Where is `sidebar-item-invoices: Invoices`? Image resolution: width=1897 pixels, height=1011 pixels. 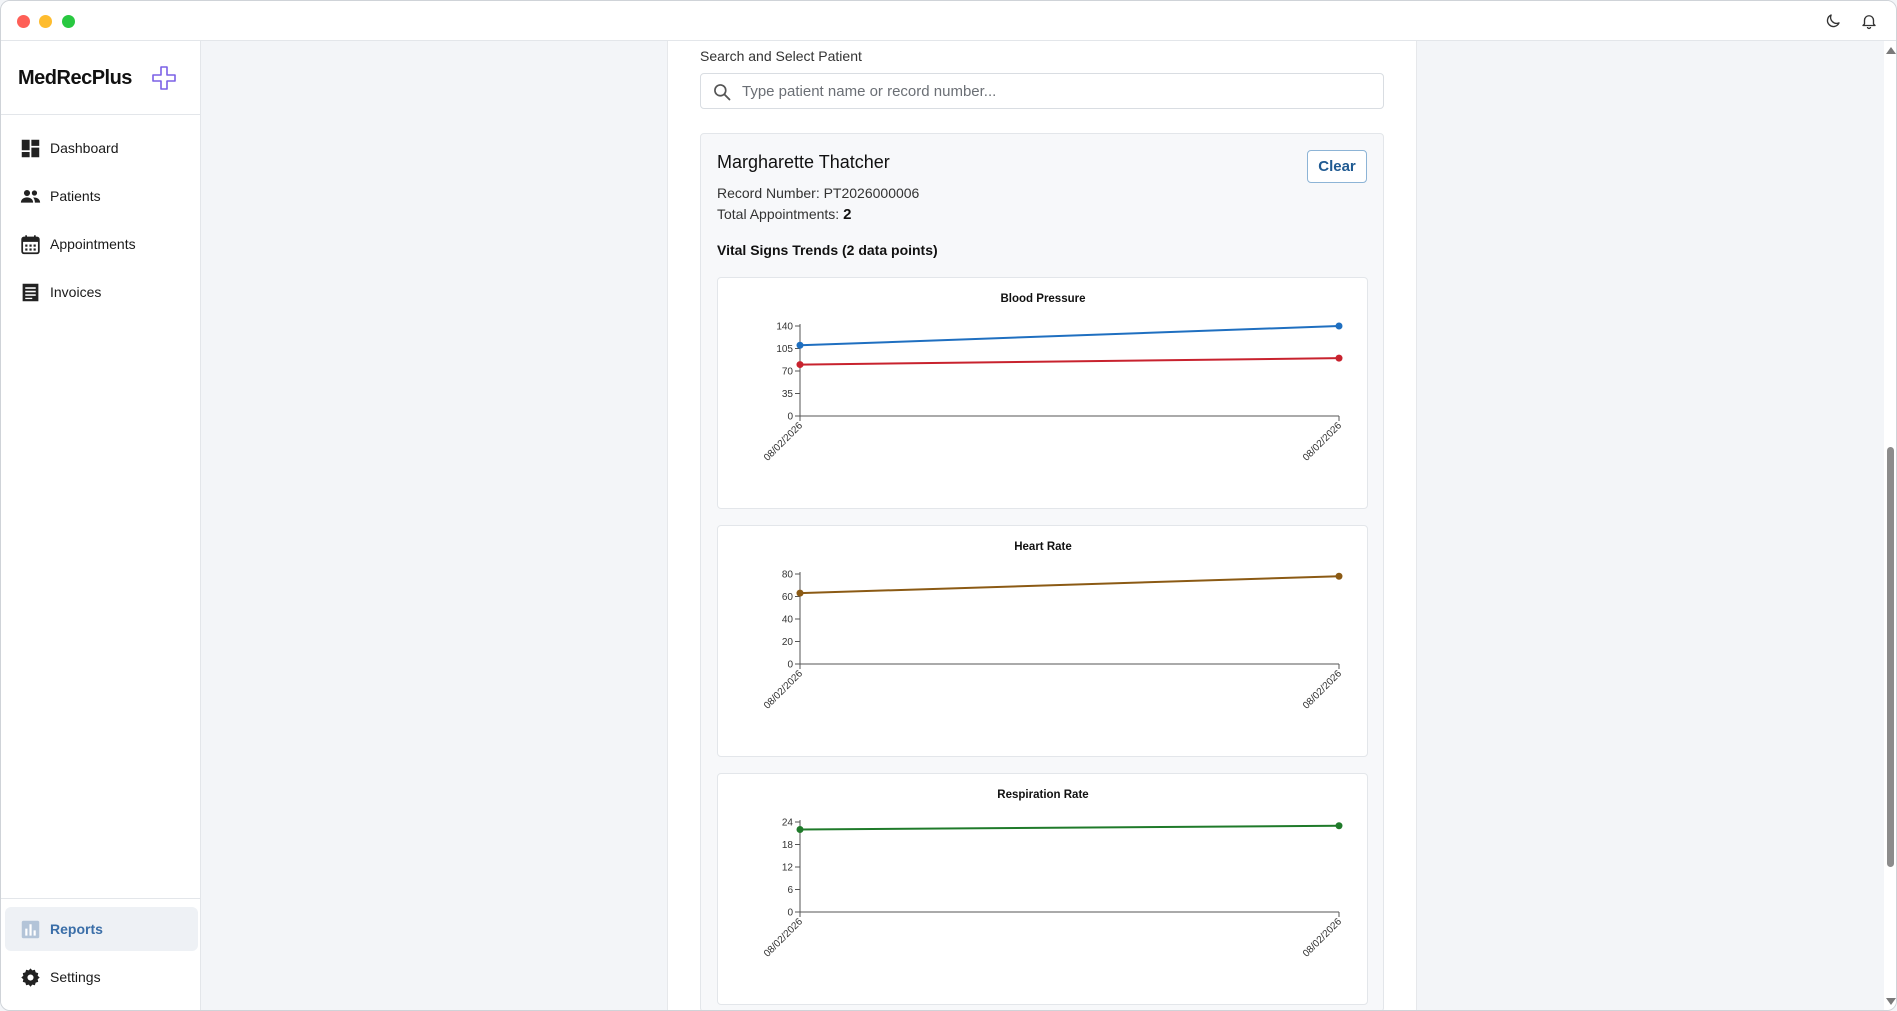
sidebar-item-invoices: Invoices is located at coordinates (100, 292).